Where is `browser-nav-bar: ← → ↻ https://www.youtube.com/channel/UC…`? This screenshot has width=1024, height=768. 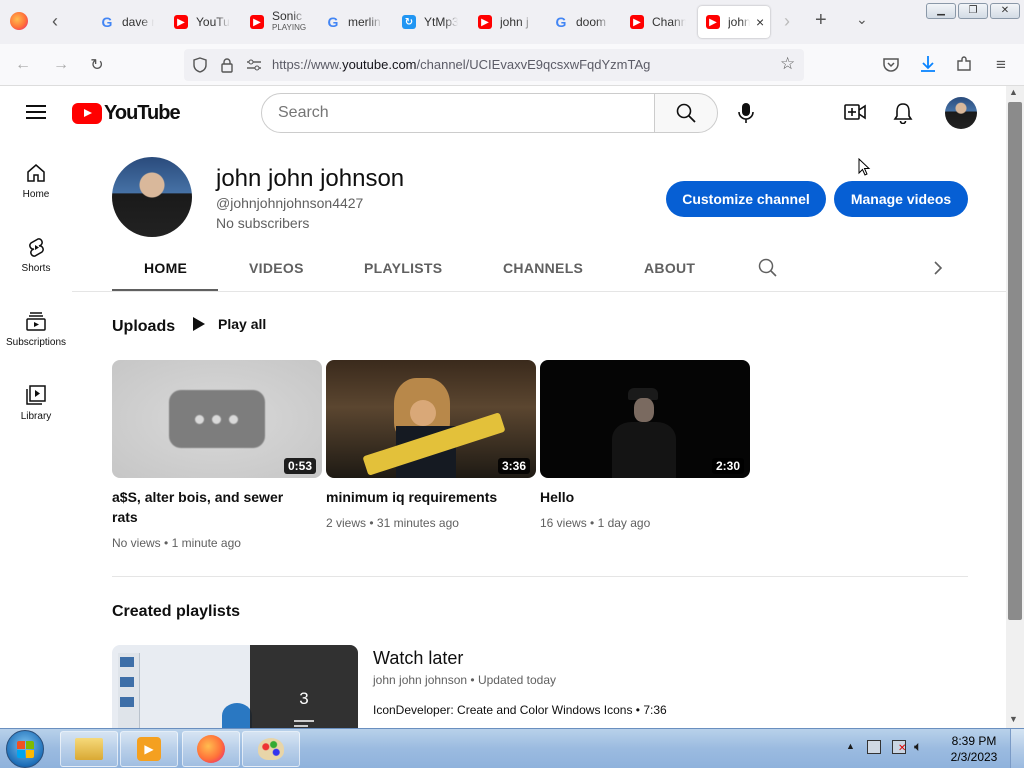 browser-nav-bar: ← → ↻ https://www.youtube.com/channel/UC… is located at coordinates (512, 65).